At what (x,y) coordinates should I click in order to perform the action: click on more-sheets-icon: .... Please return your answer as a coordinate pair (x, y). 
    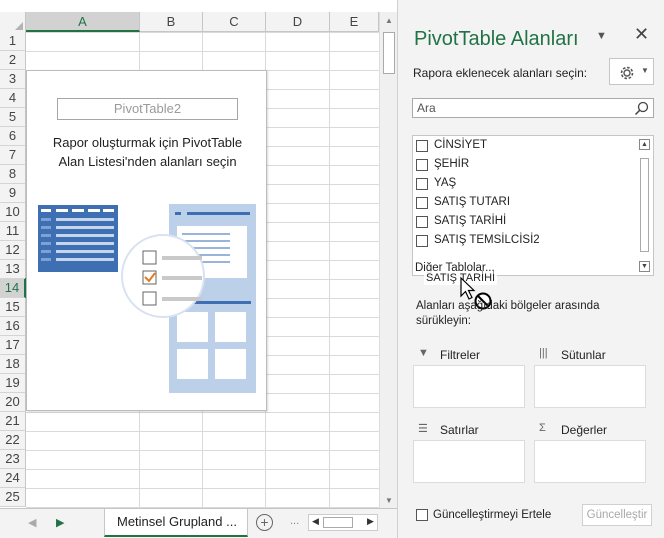
    Looking at the image, I should click on (294, 521).